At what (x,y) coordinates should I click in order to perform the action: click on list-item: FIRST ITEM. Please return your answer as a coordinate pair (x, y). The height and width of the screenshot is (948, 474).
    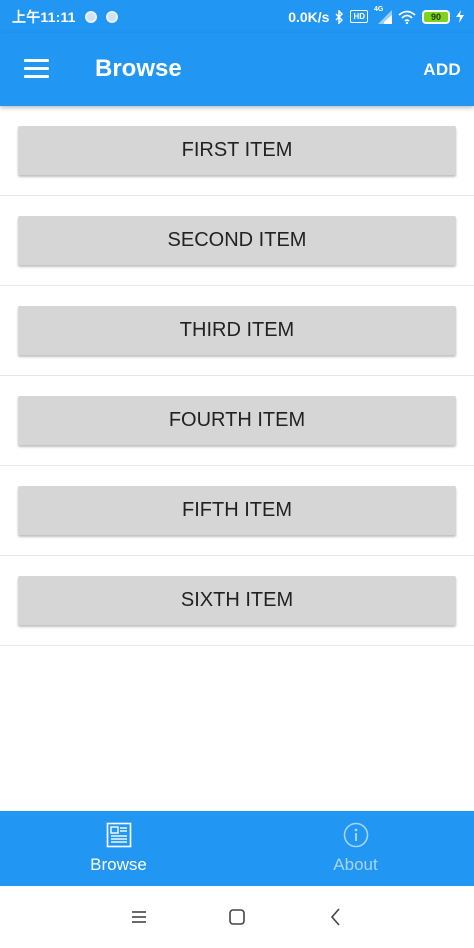
    Looking at the image, I should click on (237, 151).